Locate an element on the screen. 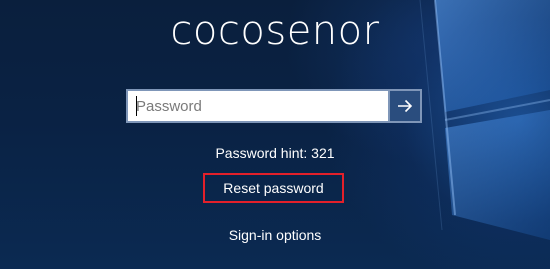  reset-password-link: Reset password is located at coordinates (273, 188).